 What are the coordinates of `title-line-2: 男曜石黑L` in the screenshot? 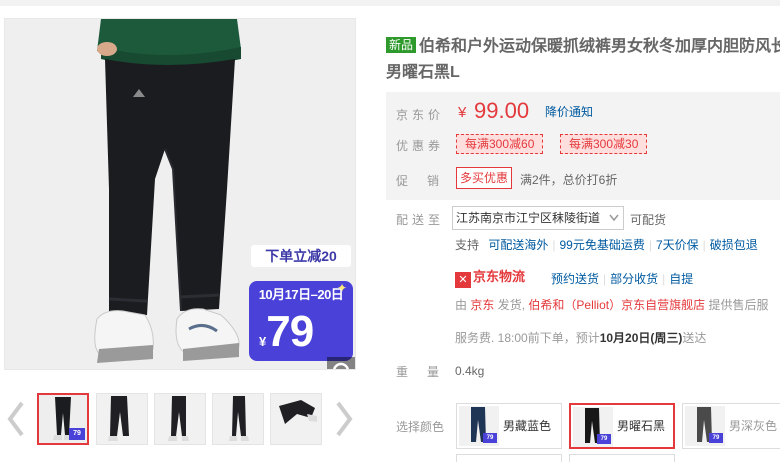 It's located at (423, 72).